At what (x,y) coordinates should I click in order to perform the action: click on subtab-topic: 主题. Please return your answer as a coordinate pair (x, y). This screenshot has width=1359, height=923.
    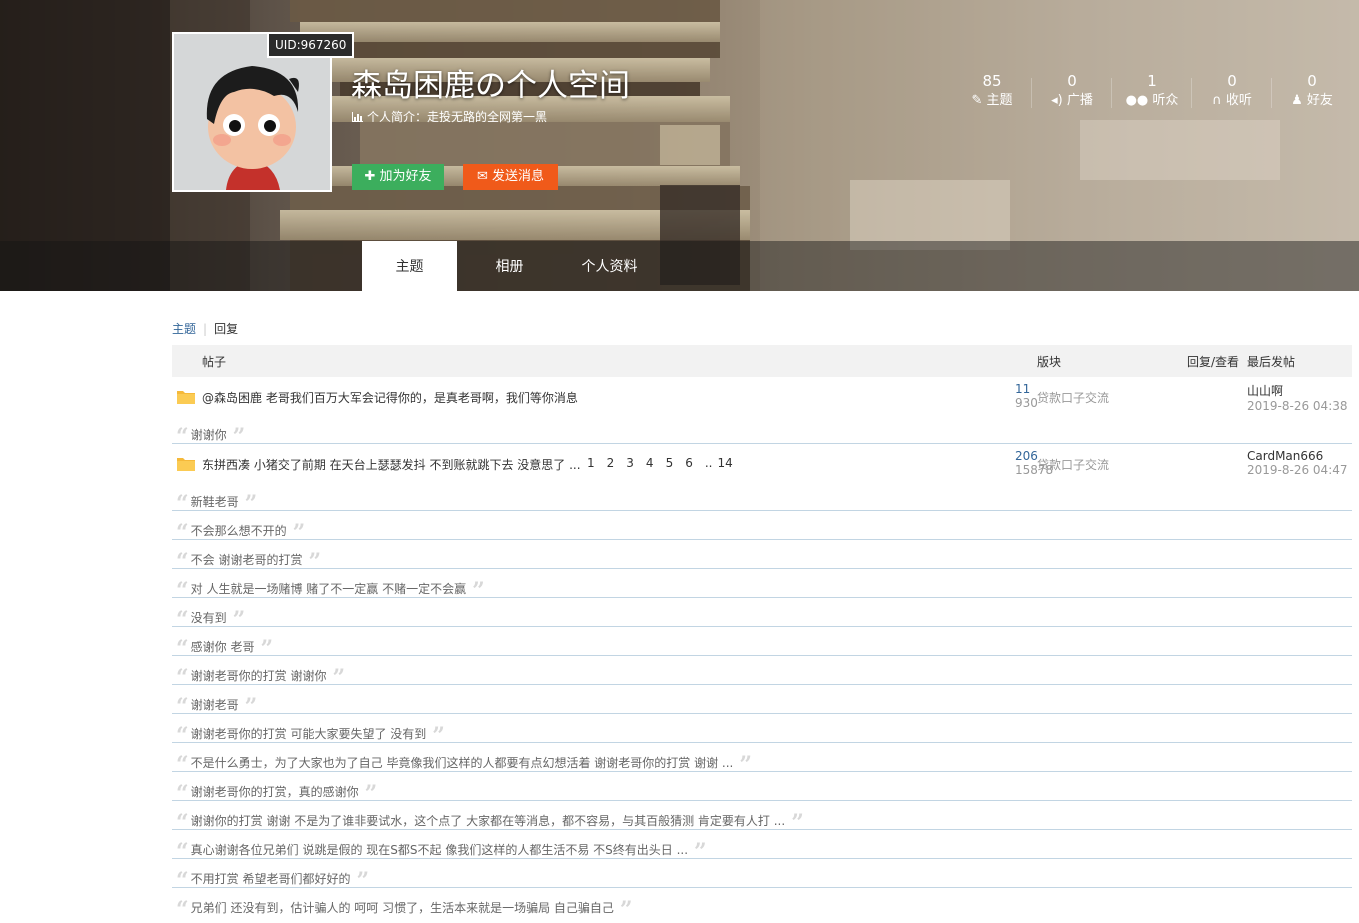
    Looking at the image, I should click on (184, 329).